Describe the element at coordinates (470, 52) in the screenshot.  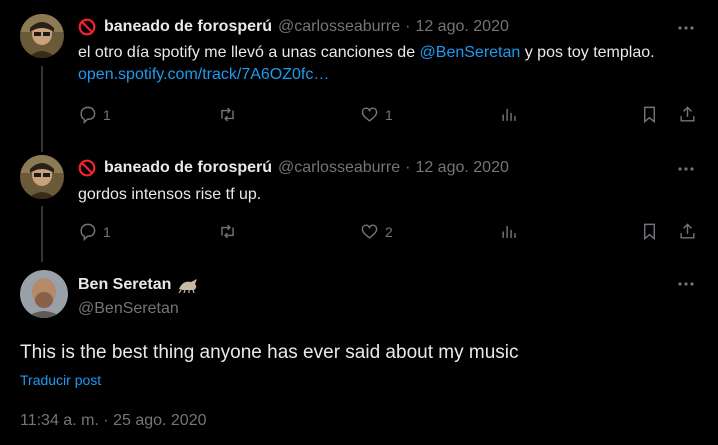
I see `mention-link: @BenSeretan` at that location.